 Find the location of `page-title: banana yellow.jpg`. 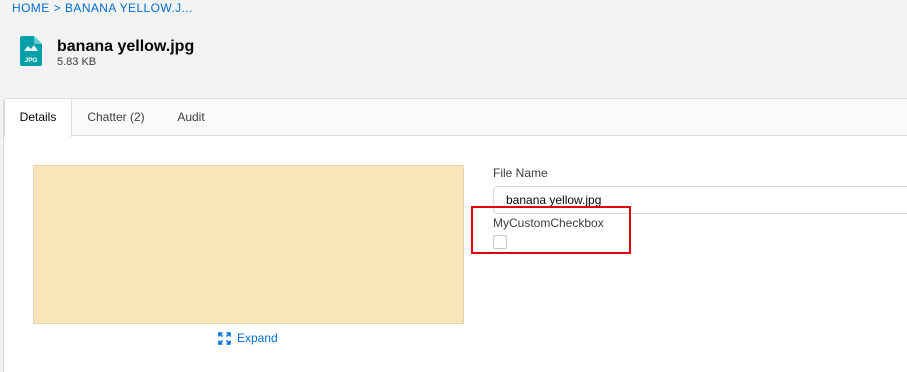

page-title: banana yellow.jpg is located at coordinates (126, 46).